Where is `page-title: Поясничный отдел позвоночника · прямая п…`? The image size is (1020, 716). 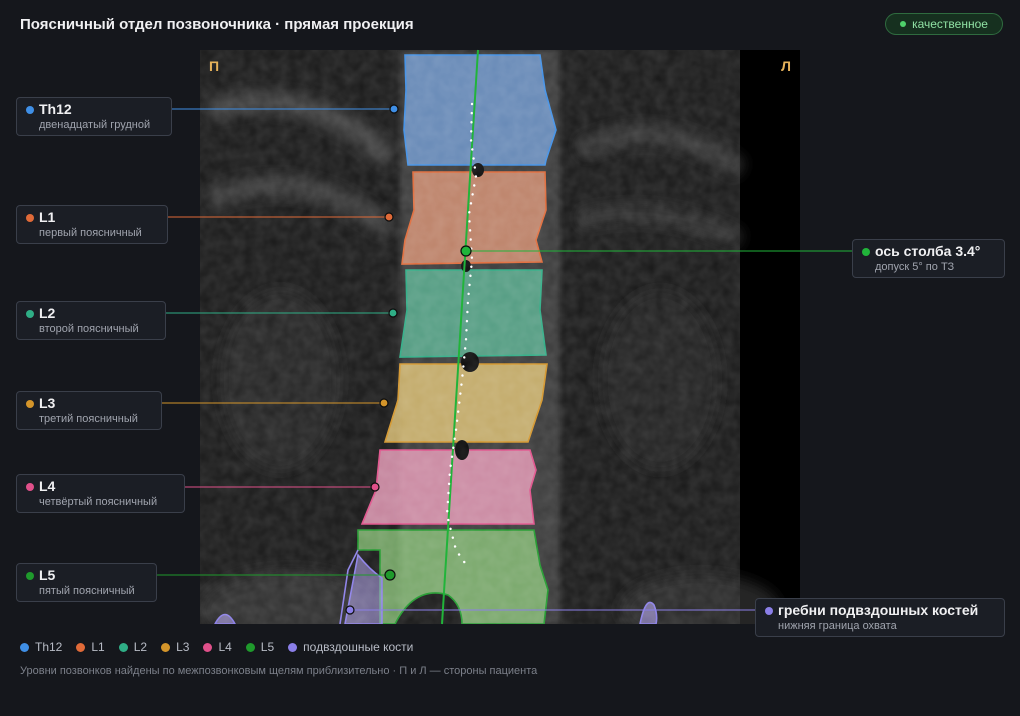
page-title: Поясничный отдел позвоночника · прямая п… is located at coordinates (217, 24).